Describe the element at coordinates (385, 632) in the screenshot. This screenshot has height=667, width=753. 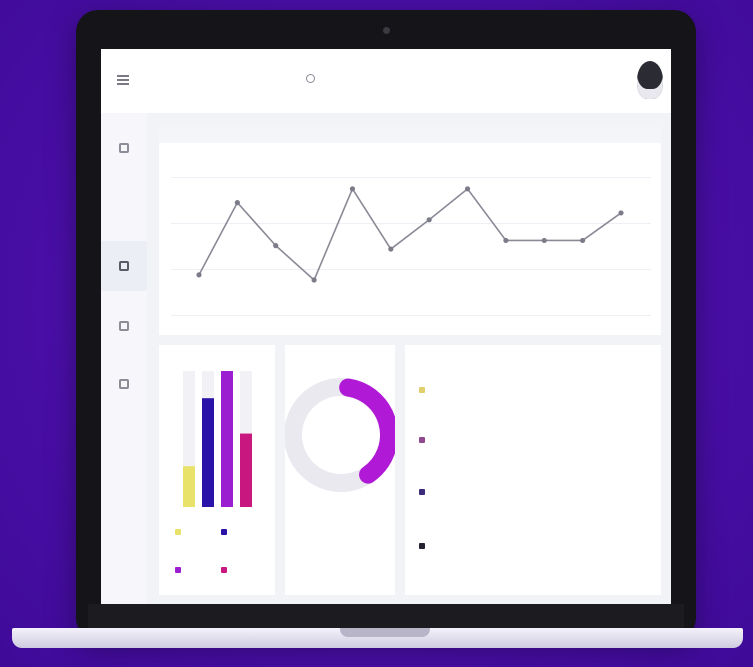
I see `laptop-notch` at that location.